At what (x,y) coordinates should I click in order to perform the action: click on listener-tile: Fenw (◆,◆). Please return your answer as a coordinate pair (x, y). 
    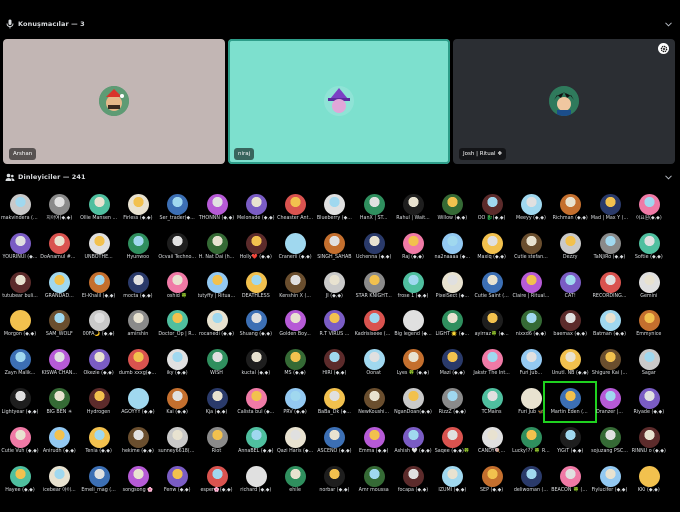
    Looking at the image, I should click on (177, 481).